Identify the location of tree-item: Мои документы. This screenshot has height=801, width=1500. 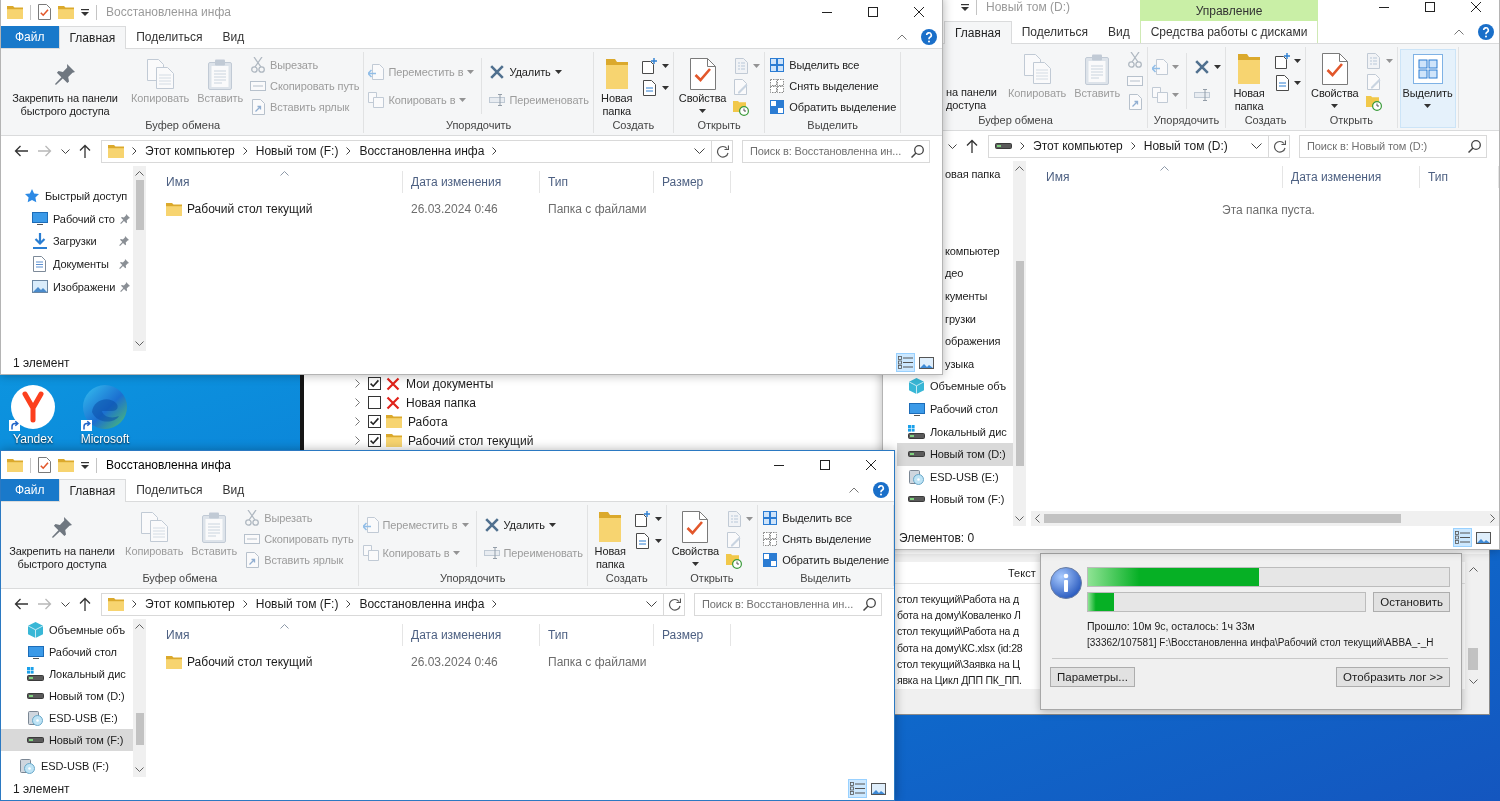
(450, 383).